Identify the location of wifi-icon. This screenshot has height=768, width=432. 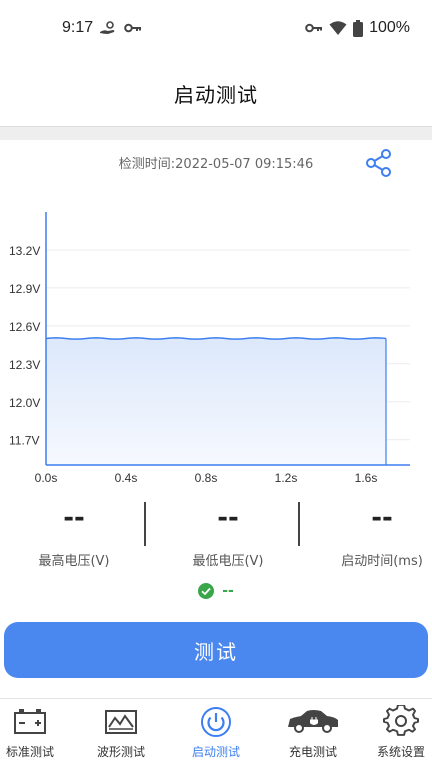
(338, 28).